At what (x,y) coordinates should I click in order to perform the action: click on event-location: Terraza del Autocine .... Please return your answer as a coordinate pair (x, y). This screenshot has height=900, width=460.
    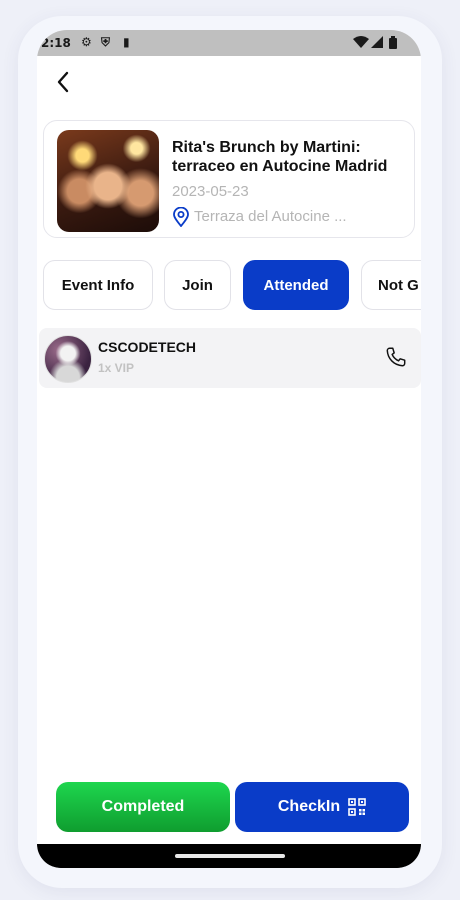
    Looking at the image, I should click on (270, 216).